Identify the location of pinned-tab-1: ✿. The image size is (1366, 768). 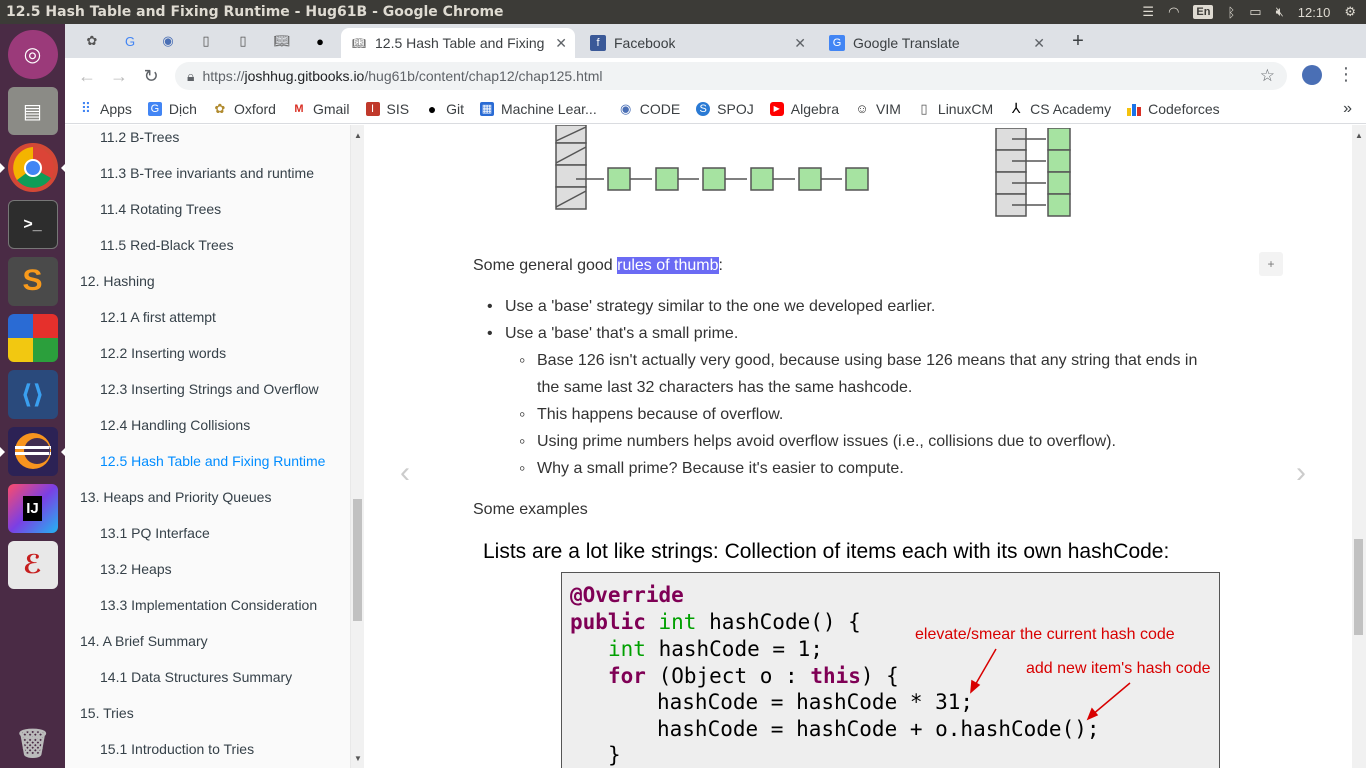
(92, 41).